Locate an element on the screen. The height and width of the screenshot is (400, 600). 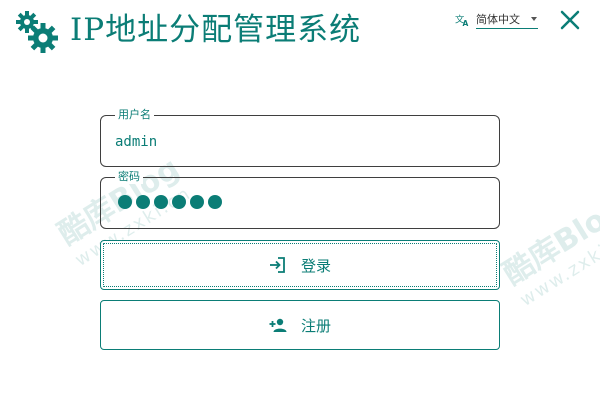
language-selector: 文 A 简体中文 is located at coordinates (496, 19).